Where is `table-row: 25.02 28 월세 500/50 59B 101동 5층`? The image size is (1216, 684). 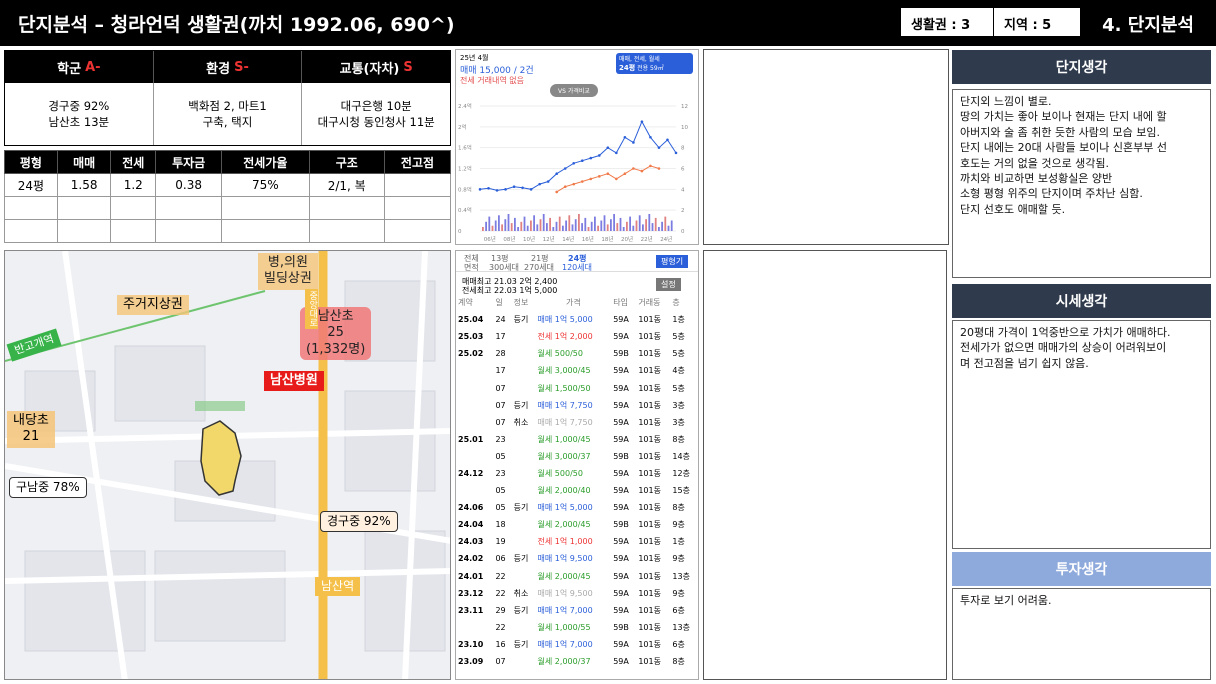
table-row: 25.02 28 월세 500/50 59B 101동 5층 is located at coordinates (571, 354).